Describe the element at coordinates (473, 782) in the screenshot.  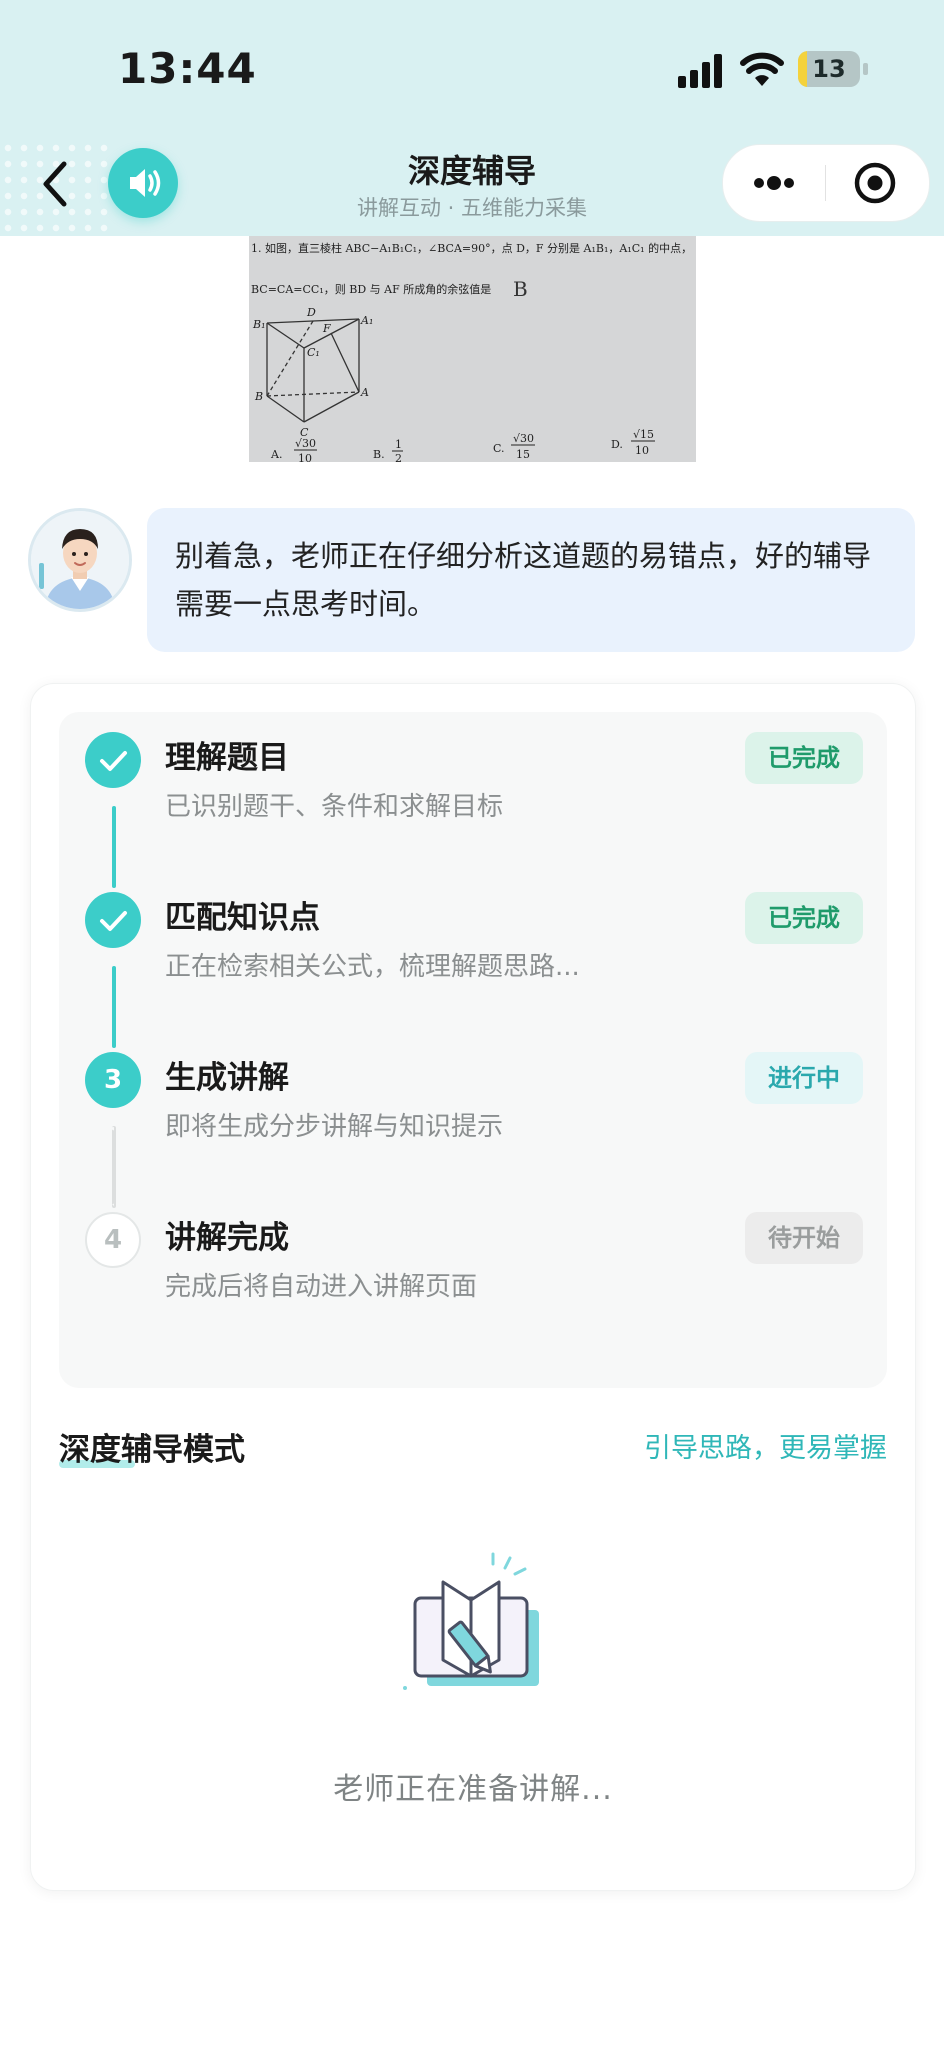
I see `step-item: 理解题目 已识别题干、条件和求解目标 已完成` at that location.